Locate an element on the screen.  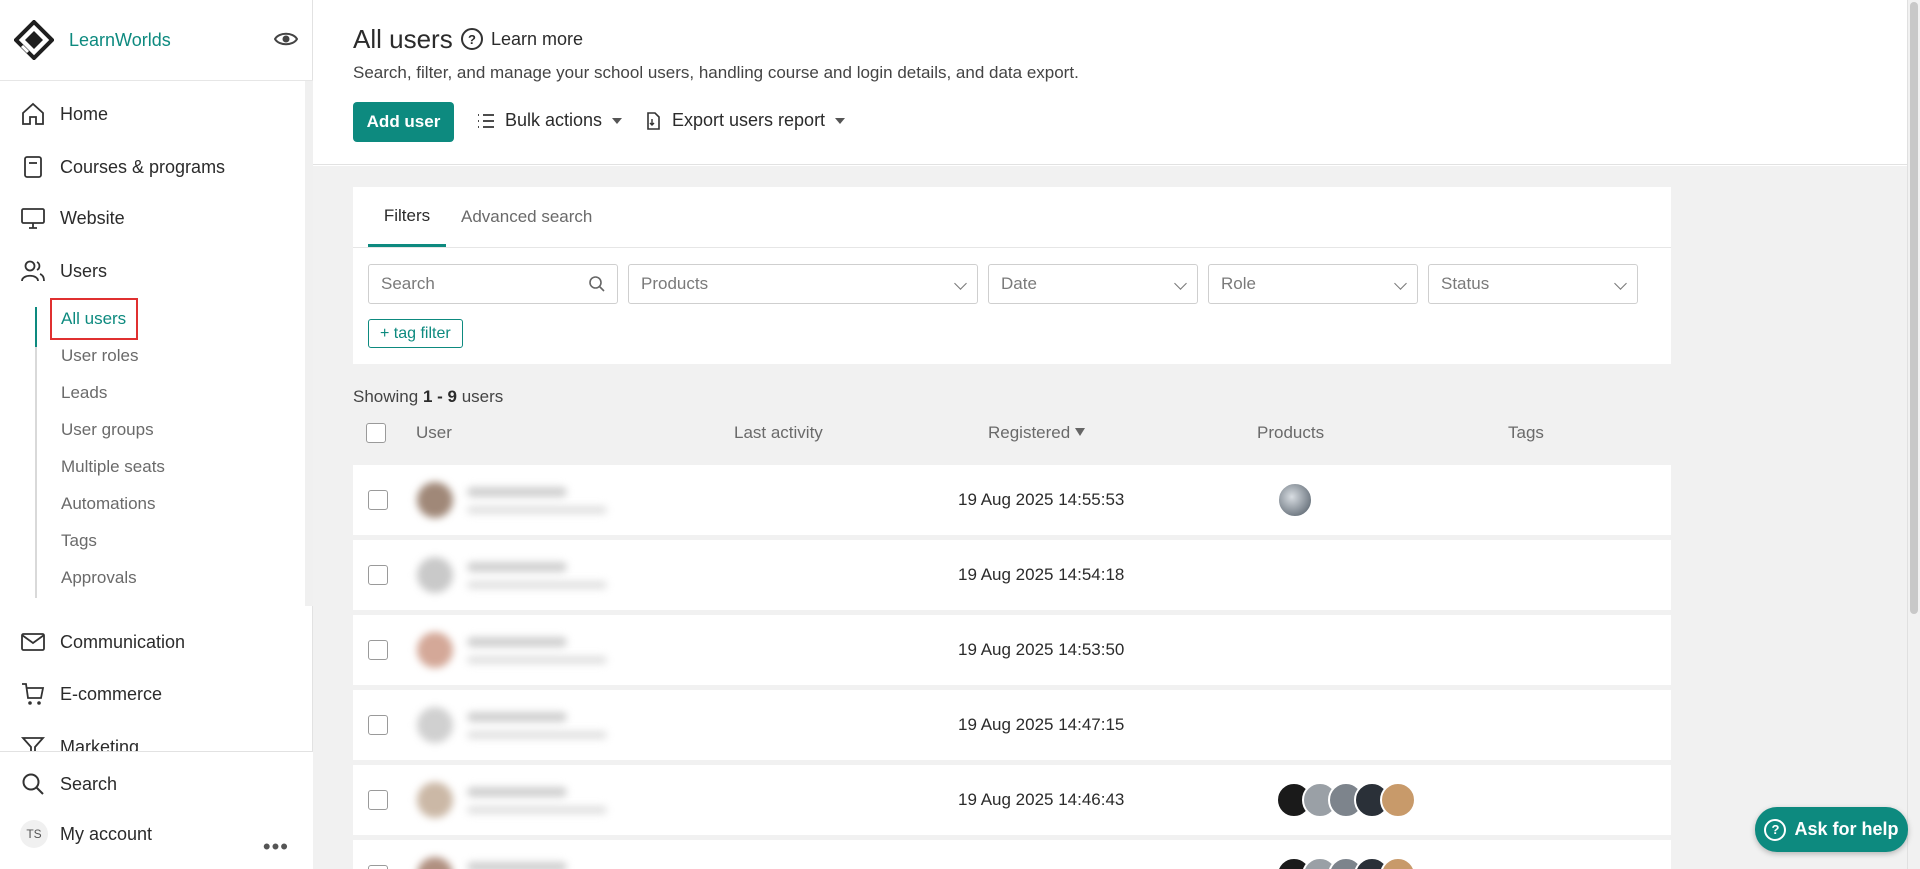
nav-label: E-commerce is located at coordinates (111, 693).